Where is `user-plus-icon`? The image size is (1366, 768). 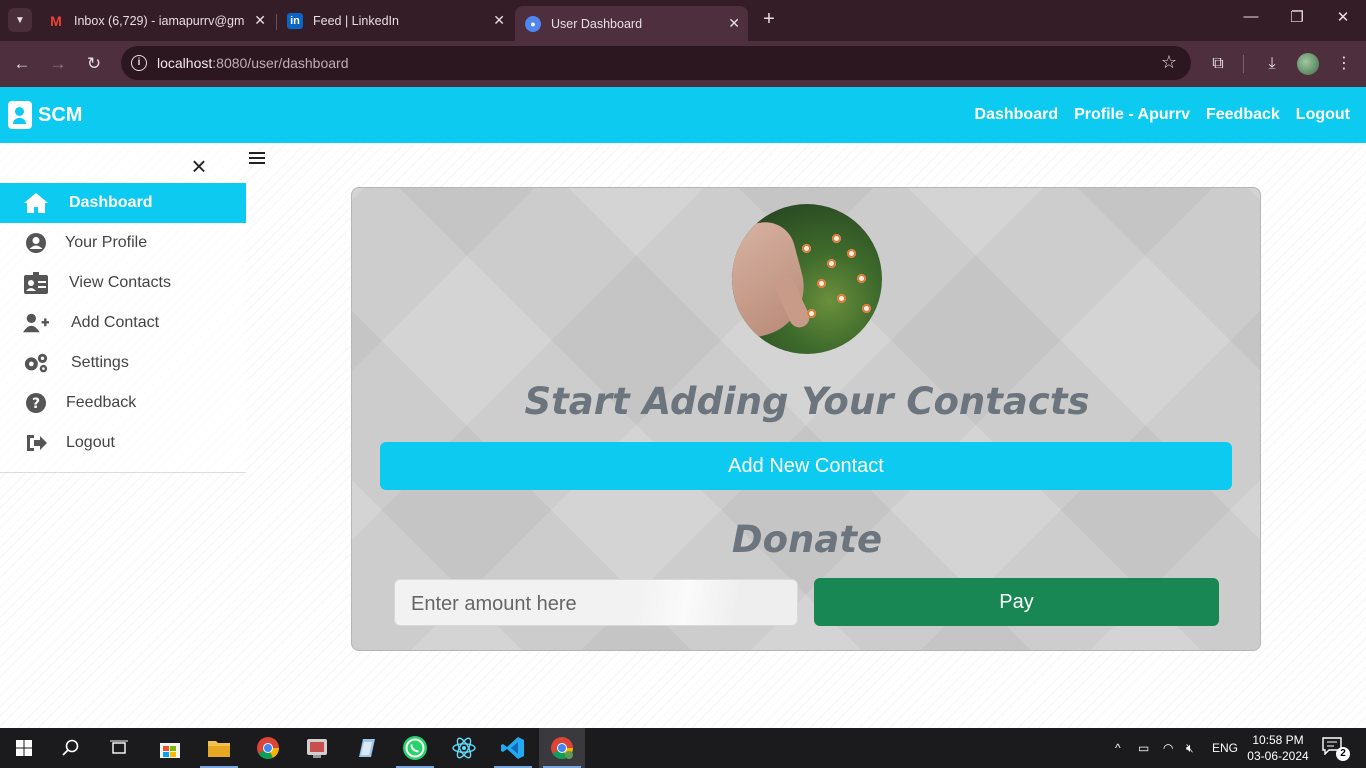
user-plus-icon is located at coordinates (36, 323).